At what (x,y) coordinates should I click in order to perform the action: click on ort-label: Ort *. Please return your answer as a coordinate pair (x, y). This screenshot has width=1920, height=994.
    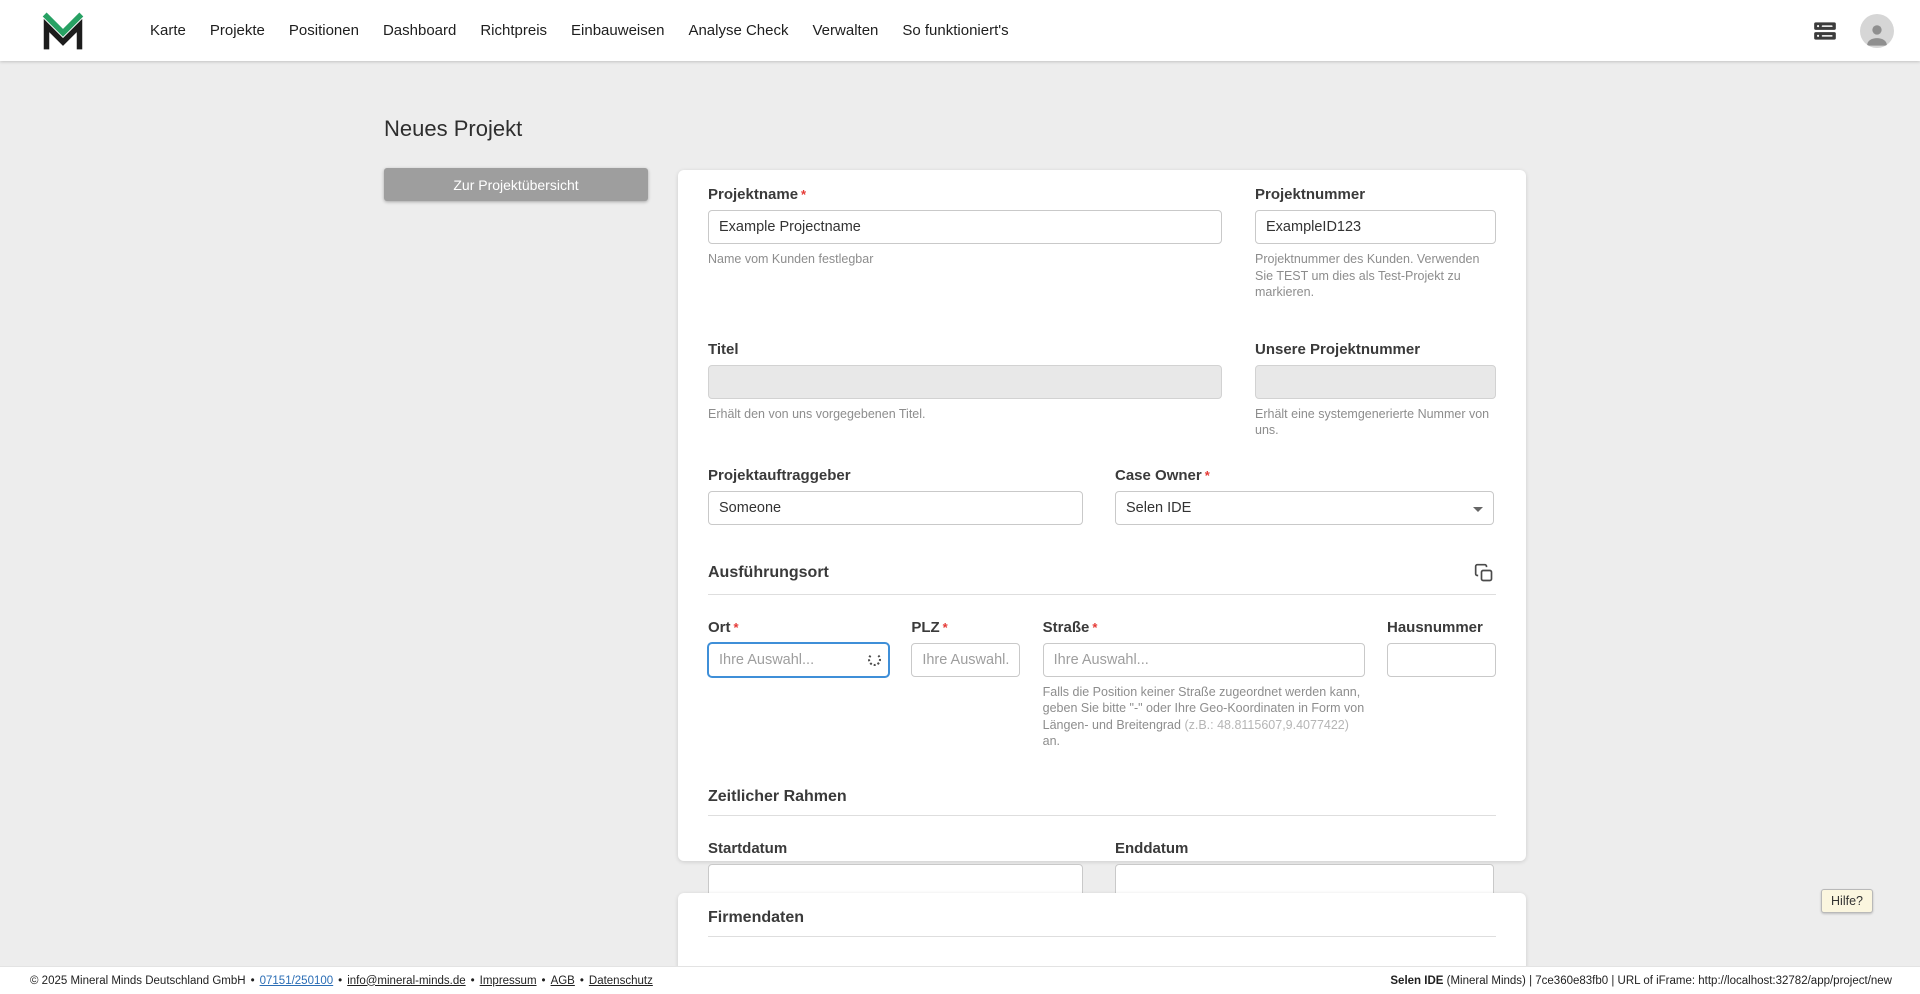
    Looking at the image, I should click on (723, 627).